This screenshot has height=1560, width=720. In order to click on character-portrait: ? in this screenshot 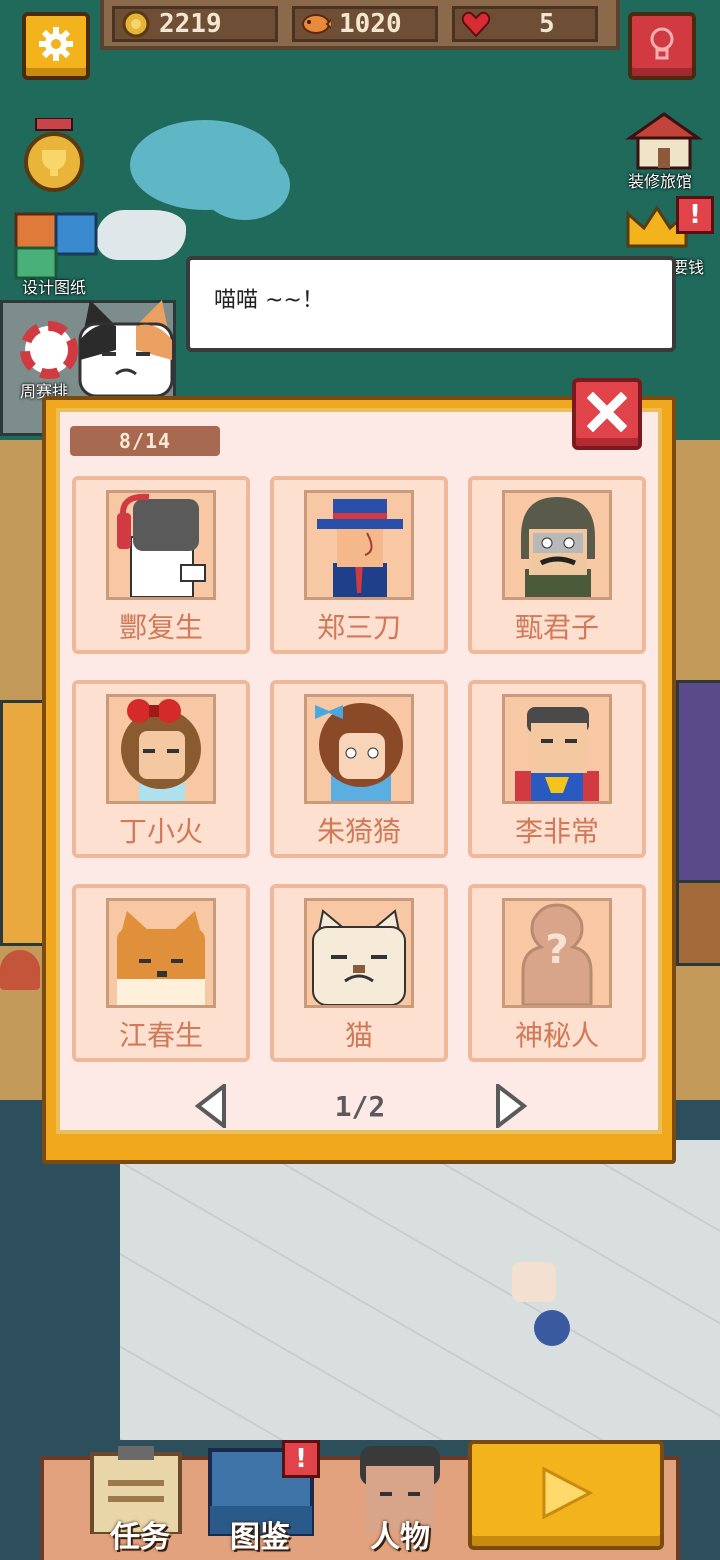, I will do `click(557, 953)`.